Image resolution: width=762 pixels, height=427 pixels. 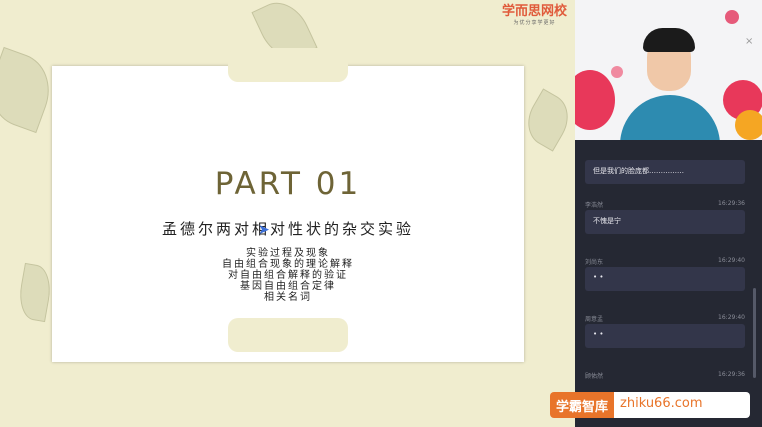 I want to click on watermark-url: zhiku66.com, so click(x=682, y=405).